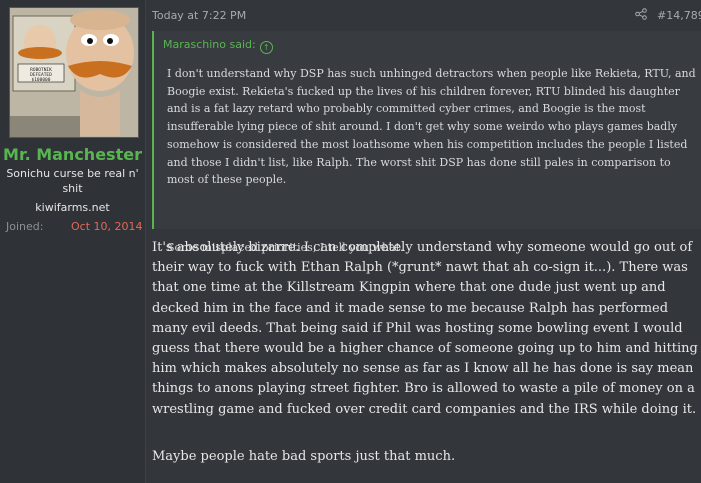 The image size is (701, 483). I want to click on post-number: #14,789, so click(679, 15).